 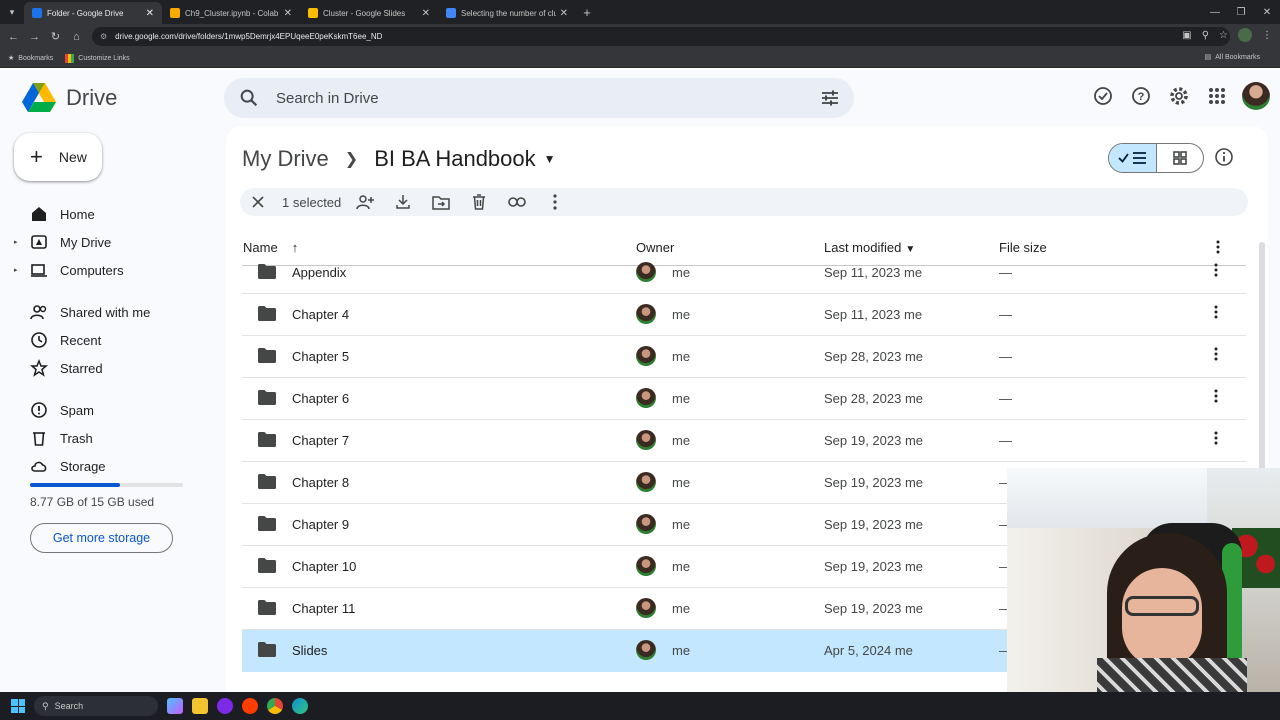 I want to click on new-tab-button: +, so click(x=587, y=13).